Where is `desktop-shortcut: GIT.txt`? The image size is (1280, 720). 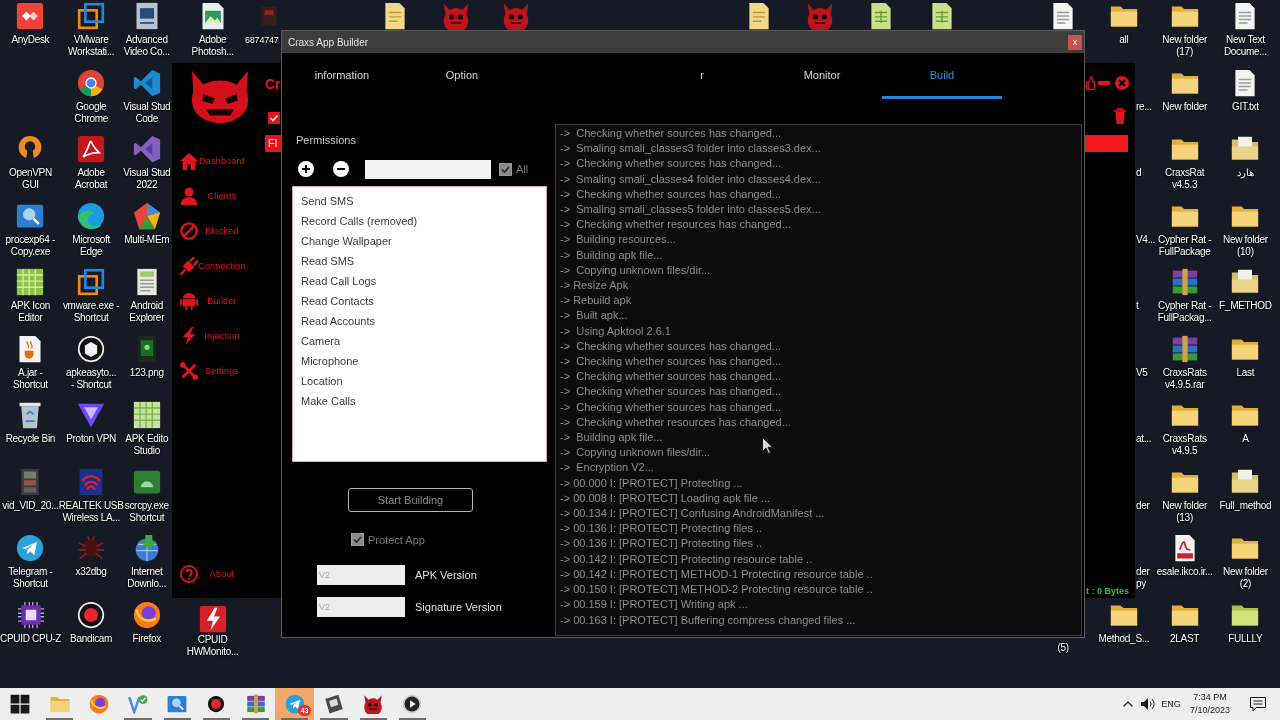 desktop-shortcut: GIT.txt is located at coordinates (1245, 89).